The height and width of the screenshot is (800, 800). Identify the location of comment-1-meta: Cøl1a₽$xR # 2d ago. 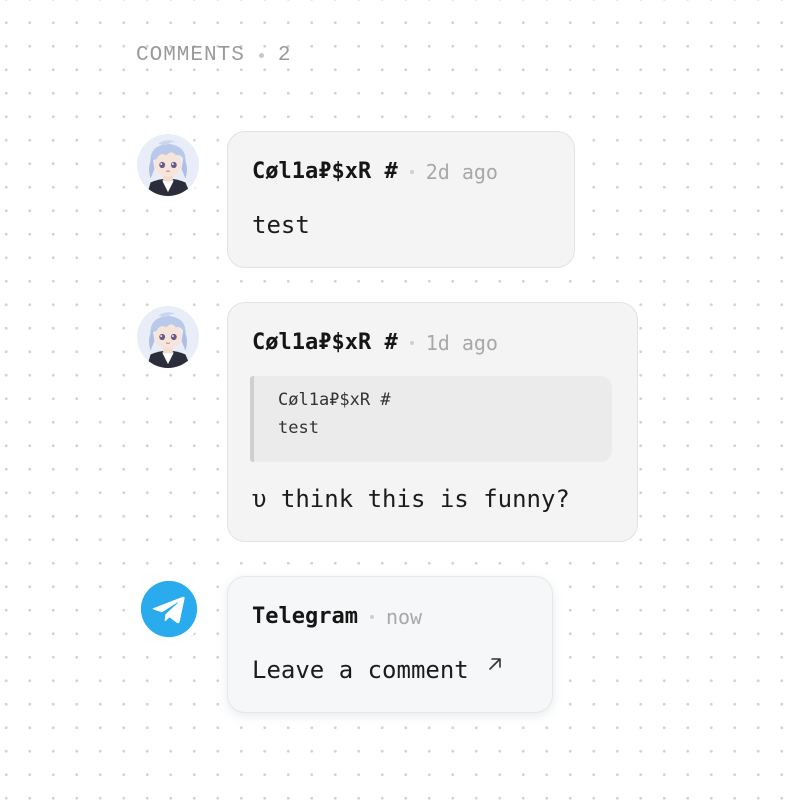
(375, 171).